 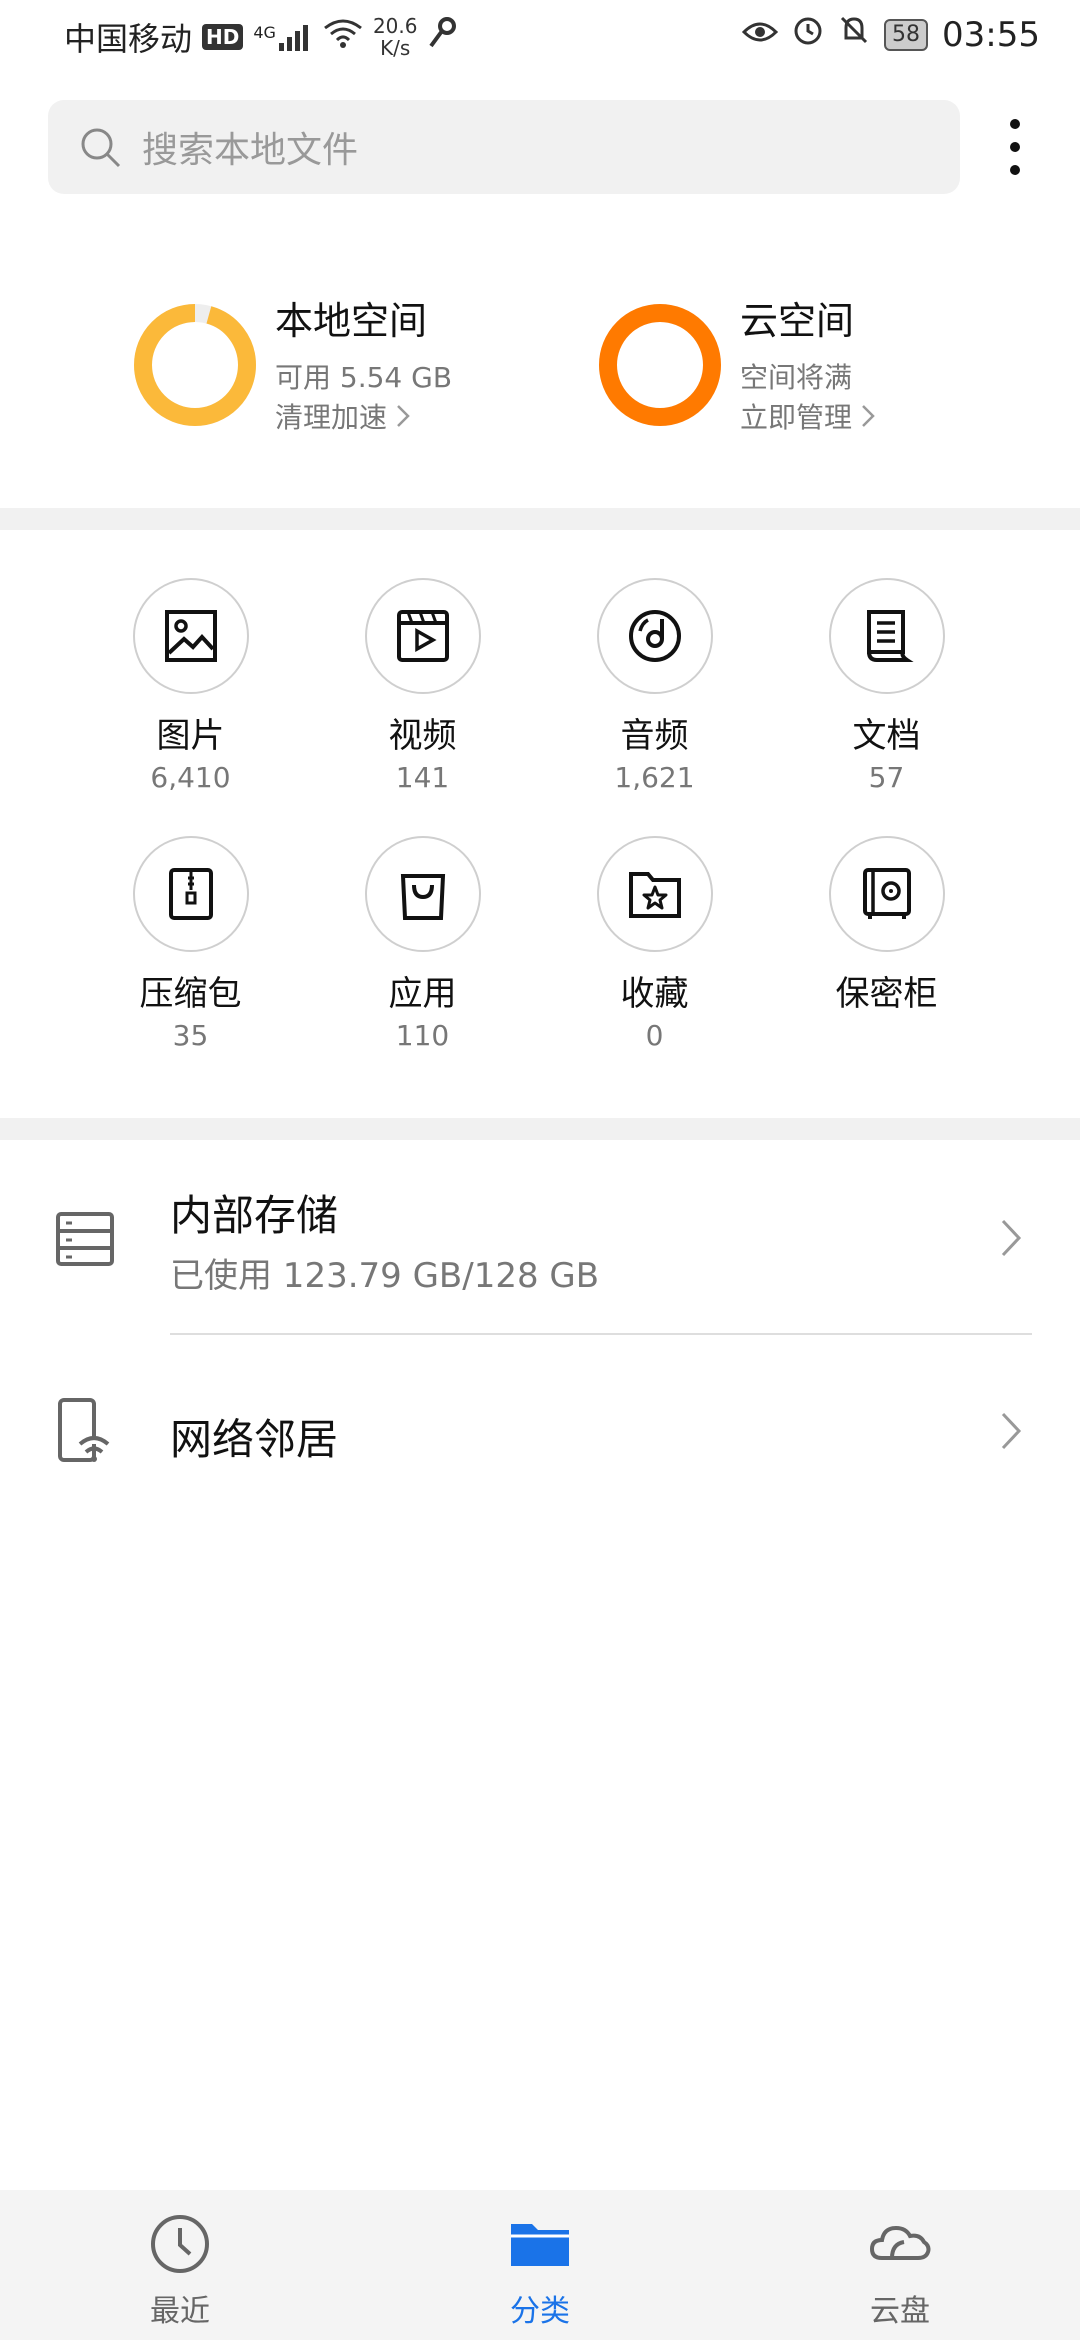 I want to click on tab-recent: 最近, so click(x=180, y=2265).